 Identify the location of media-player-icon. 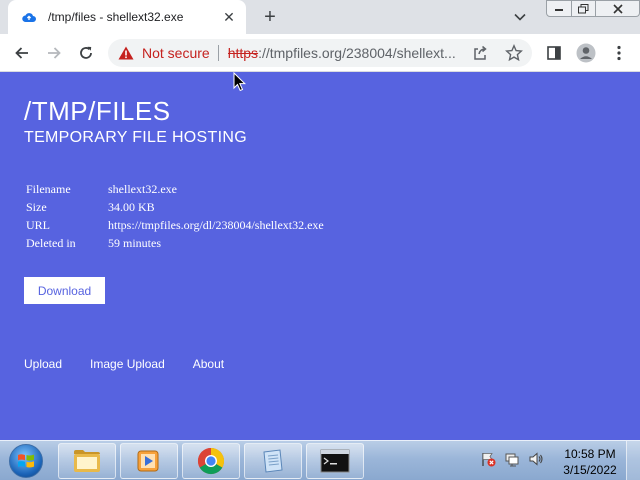
(148, 461).